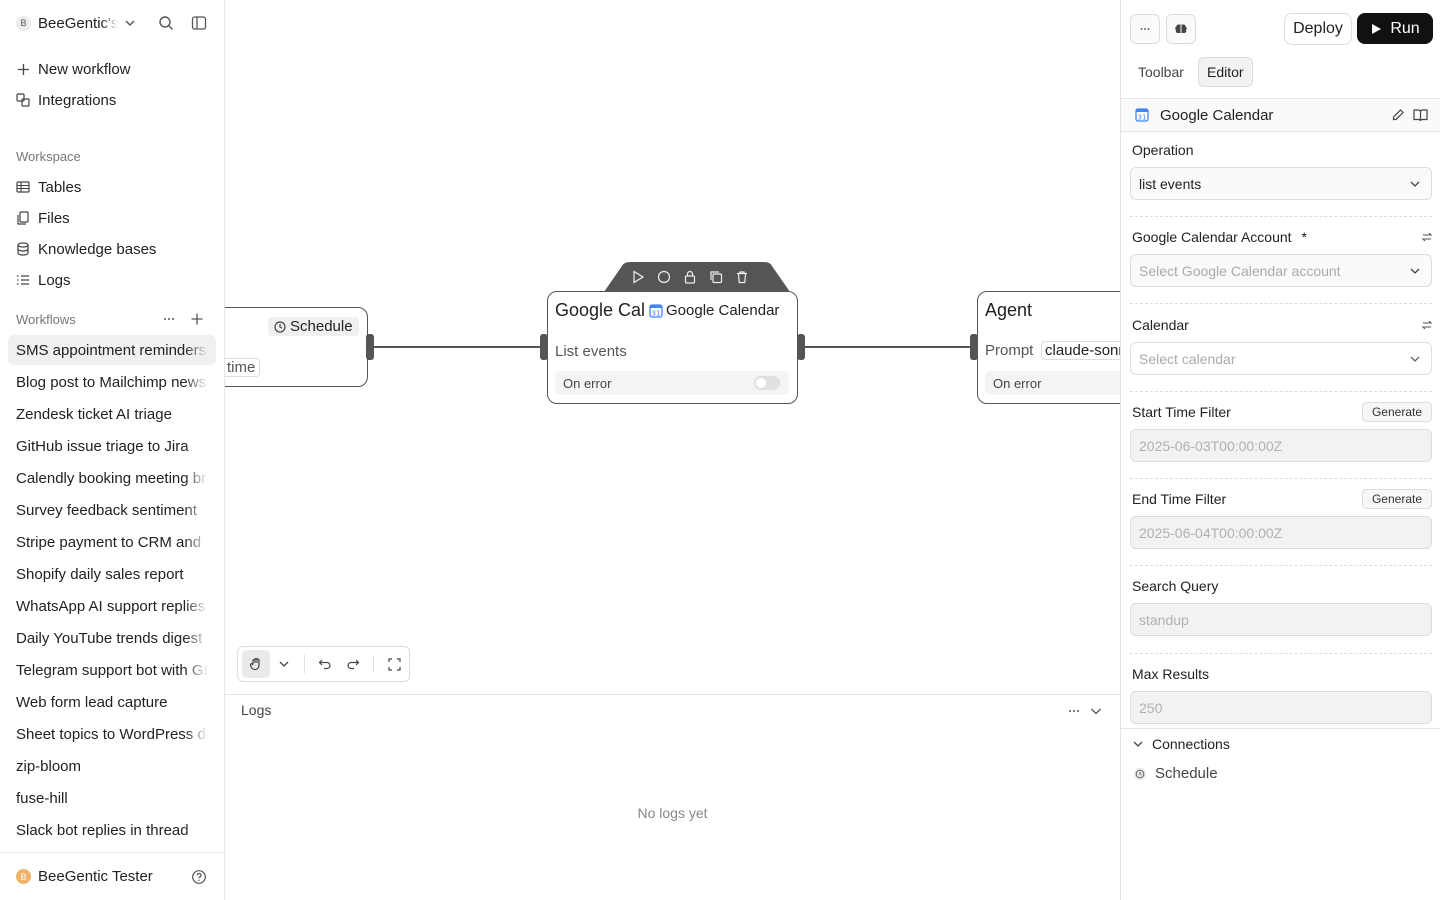 Image resolution: width=1440 pixels, height=900 pixels. What do you see at coordinates (638, 277) in the screenshot?
I see `run-node-icon` at bounding box center [638, 277].